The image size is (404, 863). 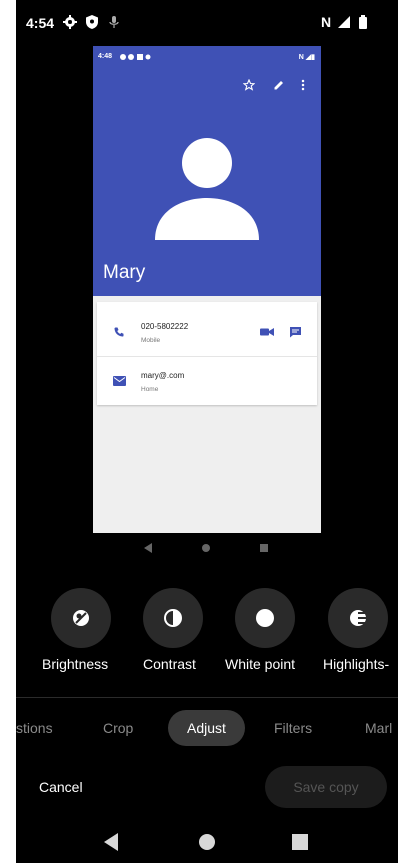 What do you see at coordinates (326, 22) in the screenshot?
I see `nfc-indicator: N` at bounding box center [326, 22].